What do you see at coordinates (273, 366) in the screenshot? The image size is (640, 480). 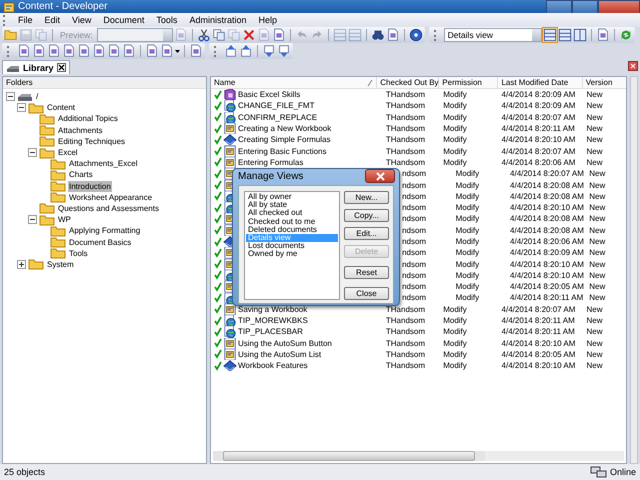 I see `document-name: Workbook Features` at bounding box center [273, 366].